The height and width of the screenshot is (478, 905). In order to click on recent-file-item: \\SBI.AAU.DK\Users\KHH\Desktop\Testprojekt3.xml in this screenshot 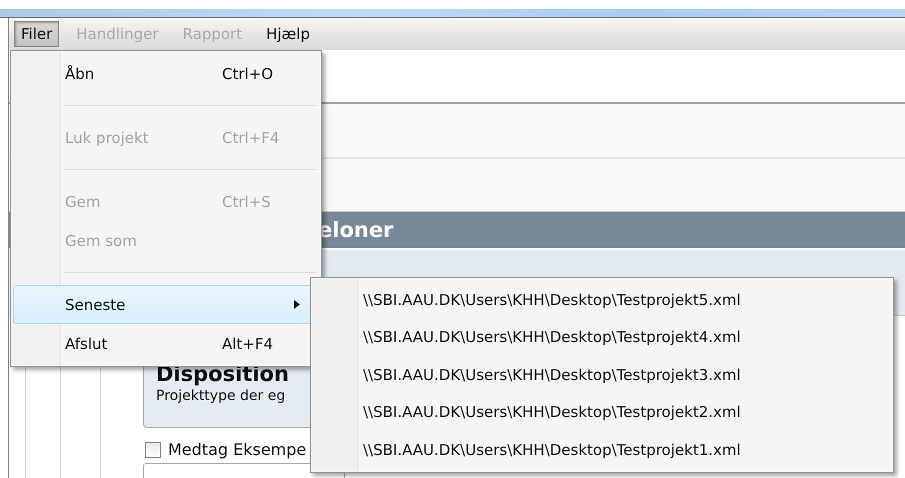, I will do `click(602, 375)`.